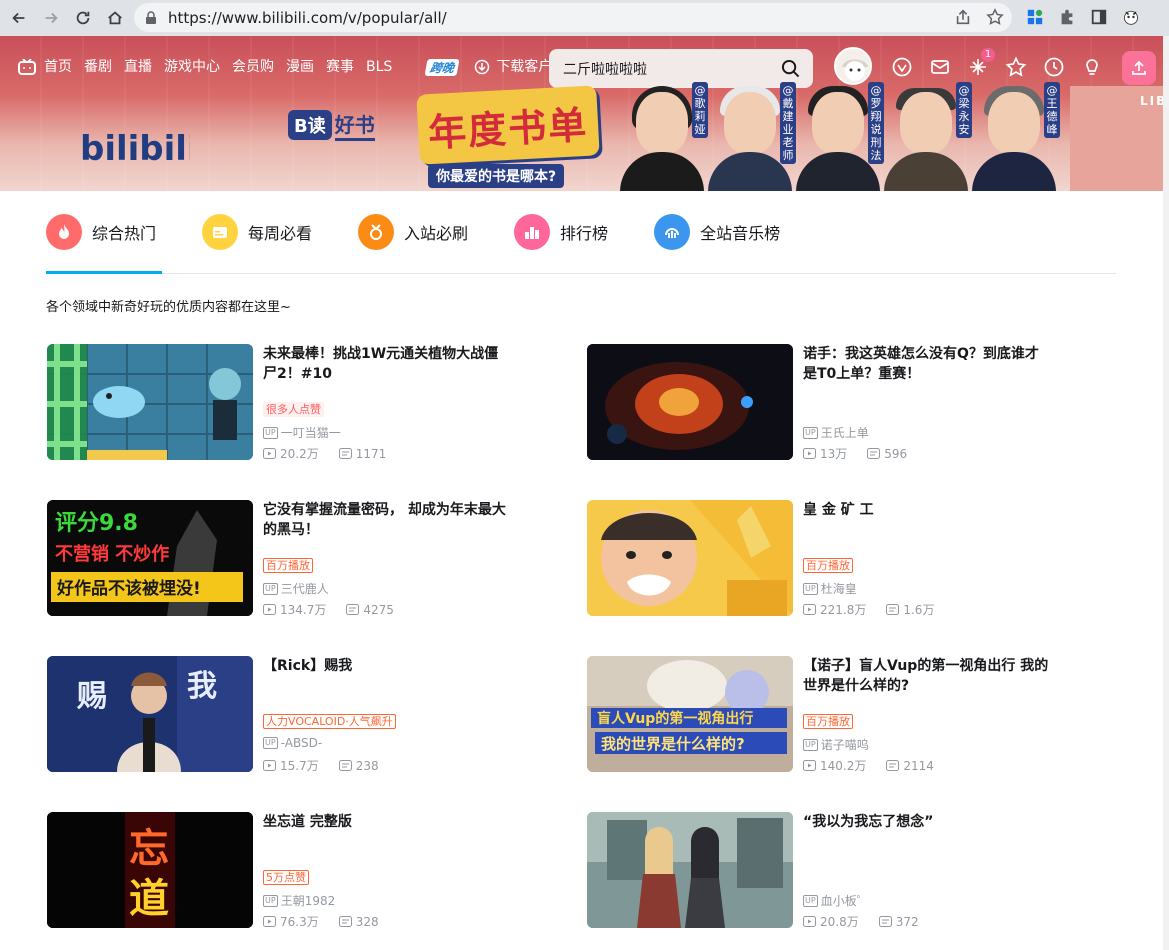 The image size is (1169, 950). I want to click on history-clock-icon, so click(1054, 67).